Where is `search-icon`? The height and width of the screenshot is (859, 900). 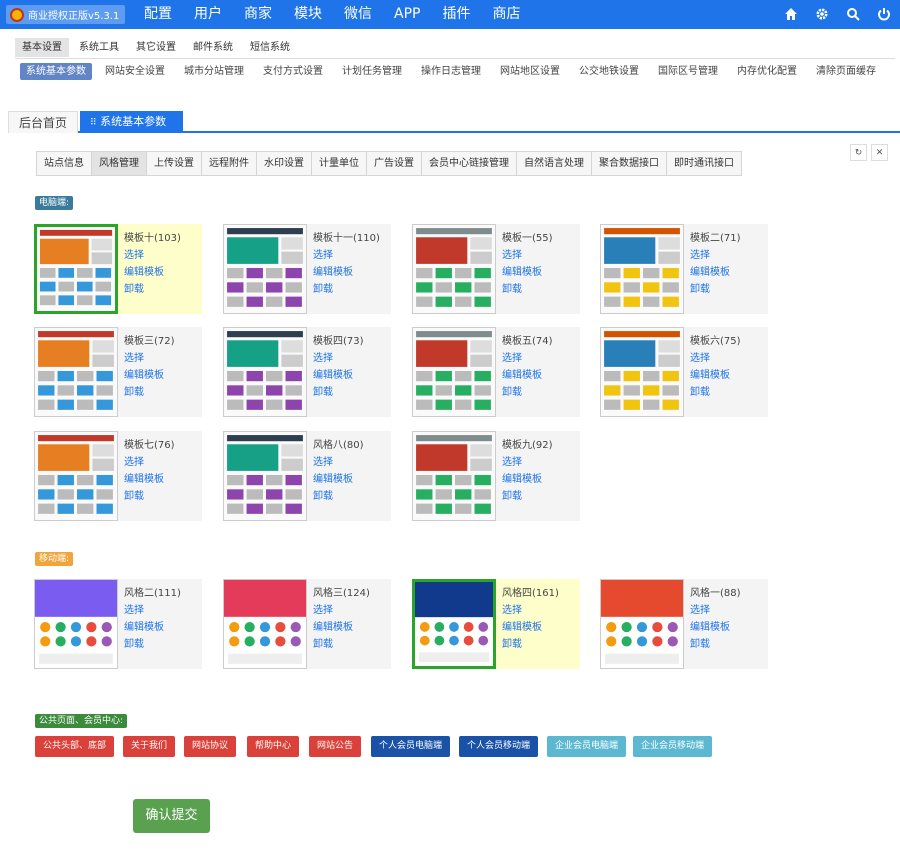
search-icon is located at coordinates (853, 14).